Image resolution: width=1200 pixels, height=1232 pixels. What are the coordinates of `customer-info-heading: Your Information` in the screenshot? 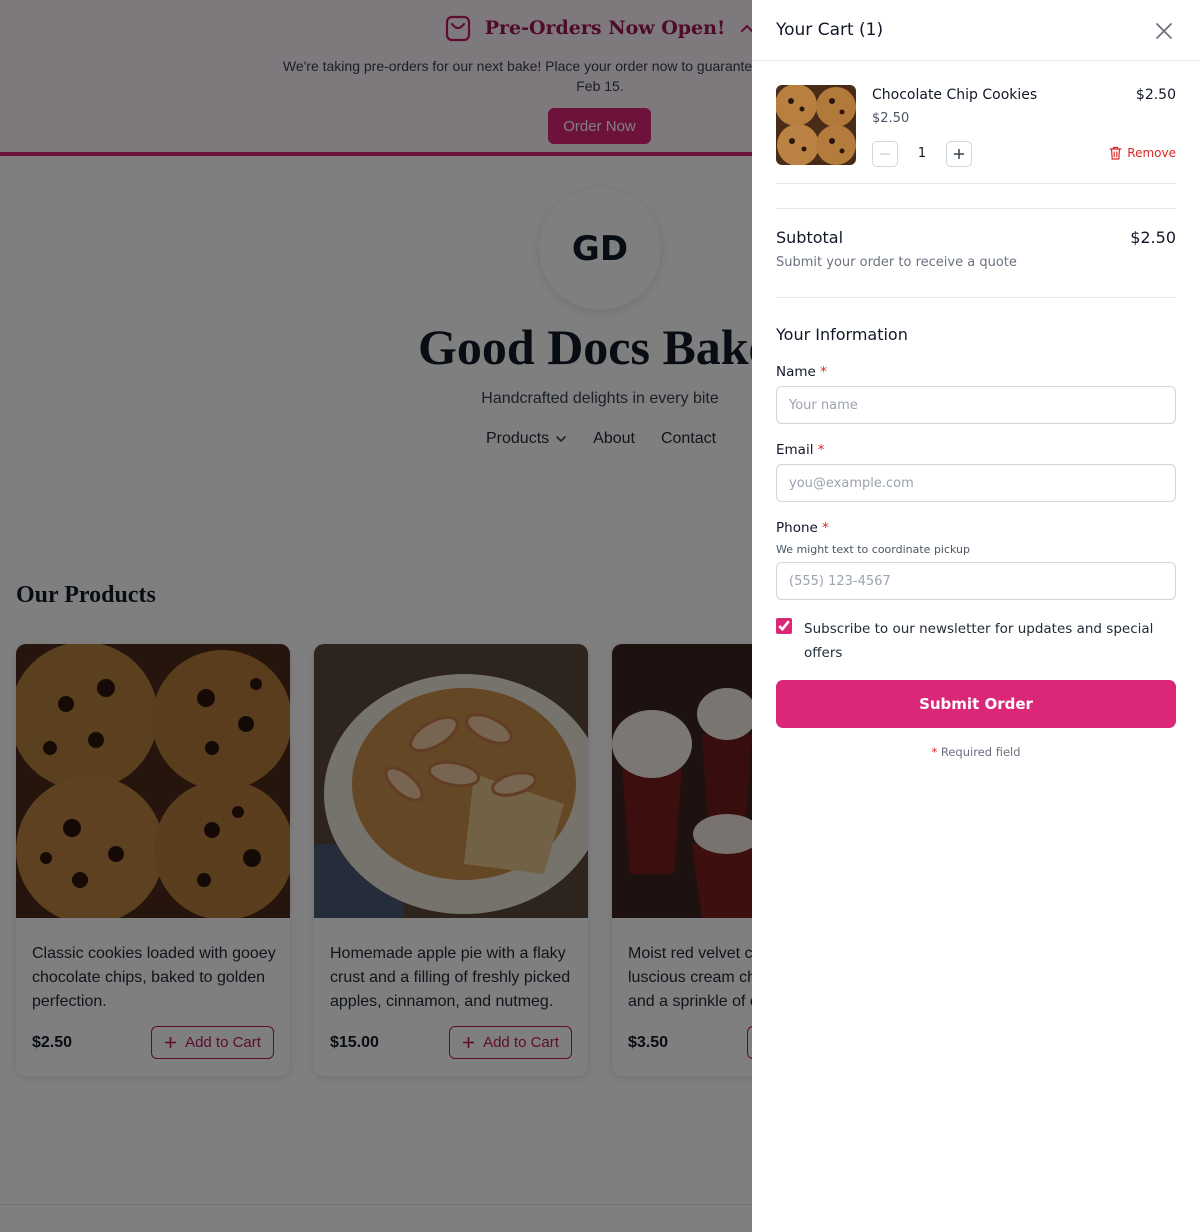 It's located at (842, 334).